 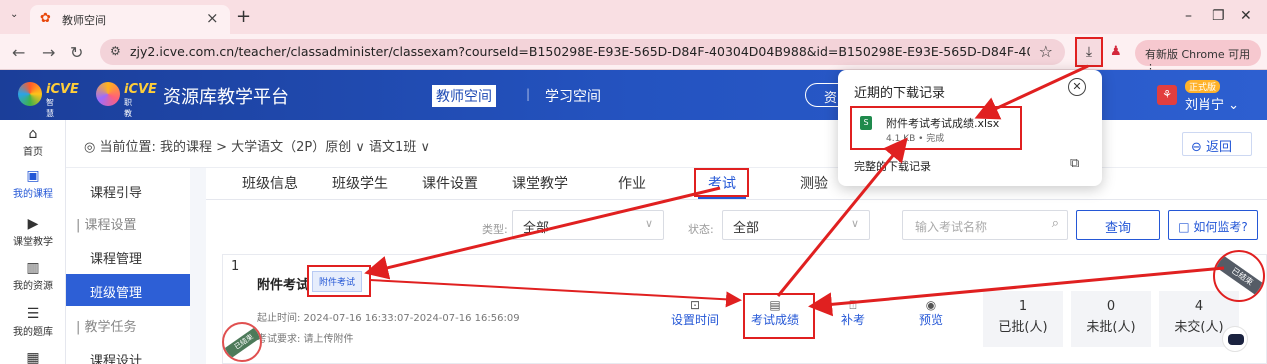 What do you see at coordinates (243, 16) in the screenshot?
I see `new-tab-icon: +` at bounding box center [243, 16].